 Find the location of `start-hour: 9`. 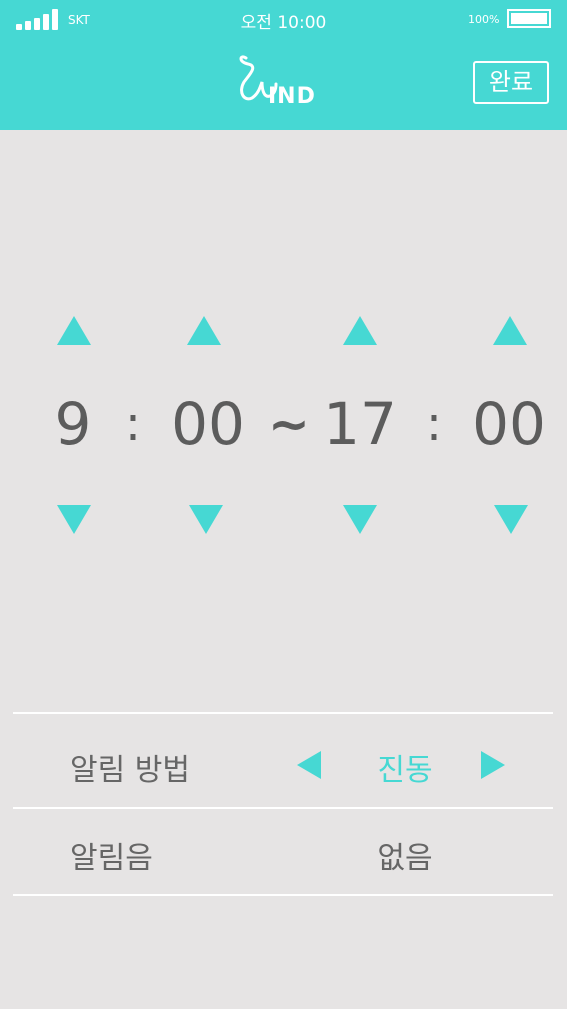

start-hour: 9 is located at coordinates (73, 424).